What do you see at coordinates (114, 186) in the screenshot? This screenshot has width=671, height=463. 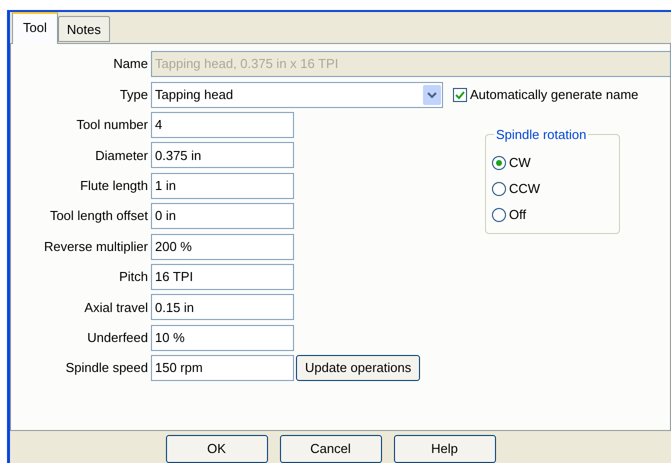 I see `field-label: Flute length` at bounding box center [114, 186].